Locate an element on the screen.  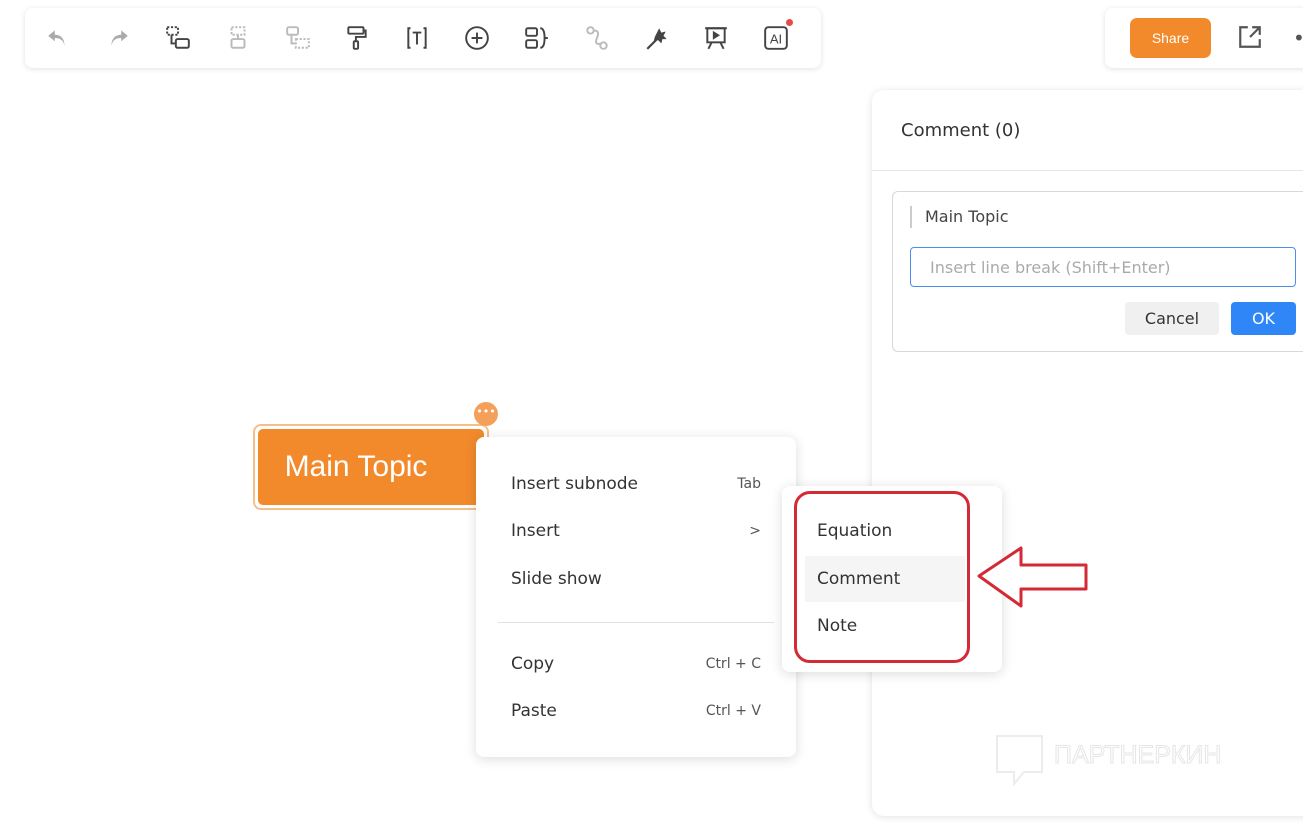
menu-item-insert: Insert > is located at coordinates (636, 531).